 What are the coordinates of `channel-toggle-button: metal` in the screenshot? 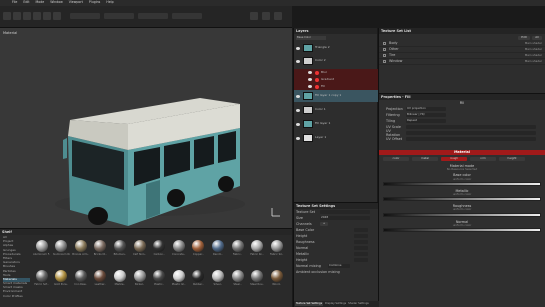 It's located at (425, 159).